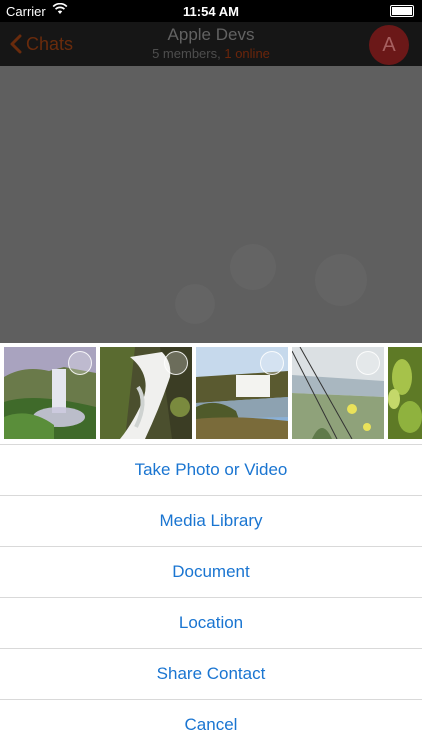 The height and width of the screenshot is (750, 422). I want to click on media-library-button: Media Library, so click(211, 520).